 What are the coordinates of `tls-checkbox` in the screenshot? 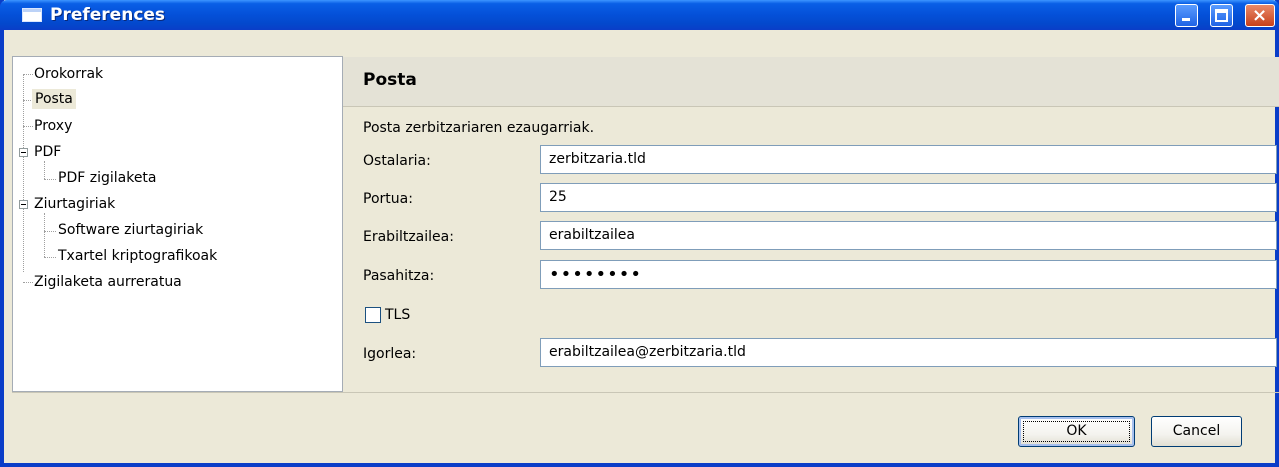 It's located at (373, 315).